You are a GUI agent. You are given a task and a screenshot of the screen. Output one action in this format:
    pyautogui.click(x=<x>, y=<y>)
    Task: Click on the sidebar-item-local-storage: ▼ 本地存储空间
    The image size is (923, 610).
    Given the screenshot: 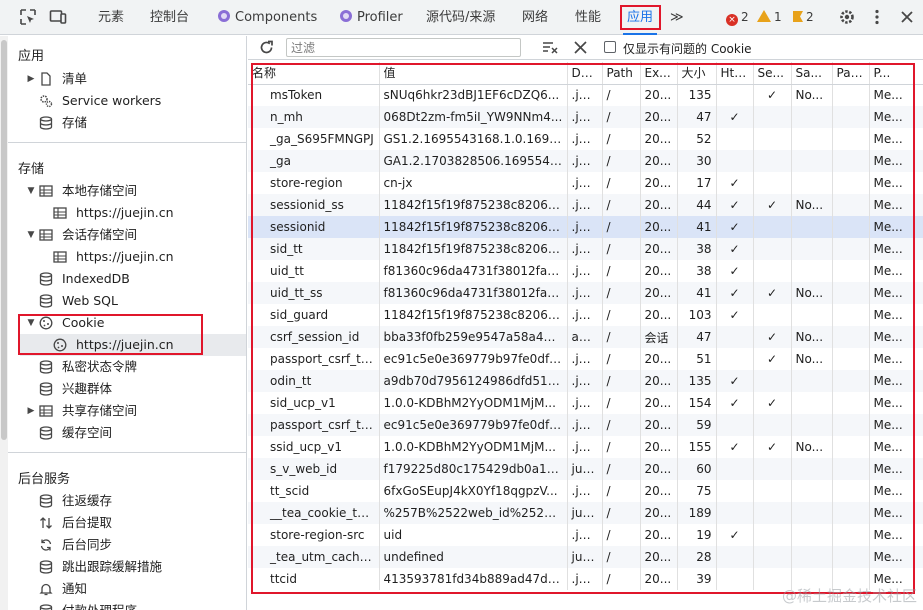 What is the action you would take?
    pyautogui.click(x=123, y=191)
    